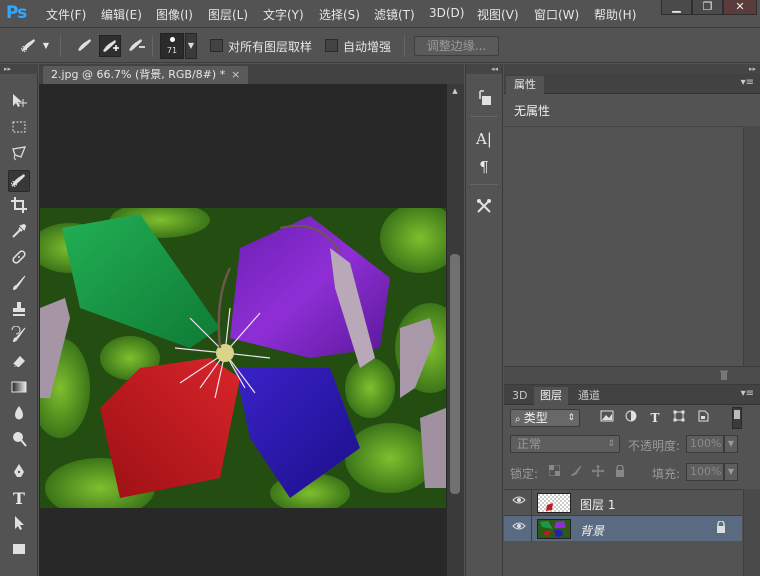 The width and height of the screenshot is (760, 576). Describe the element at coordinates (136, 46) in the screenshot. I see `subtract-from-selection-icon` at that location.